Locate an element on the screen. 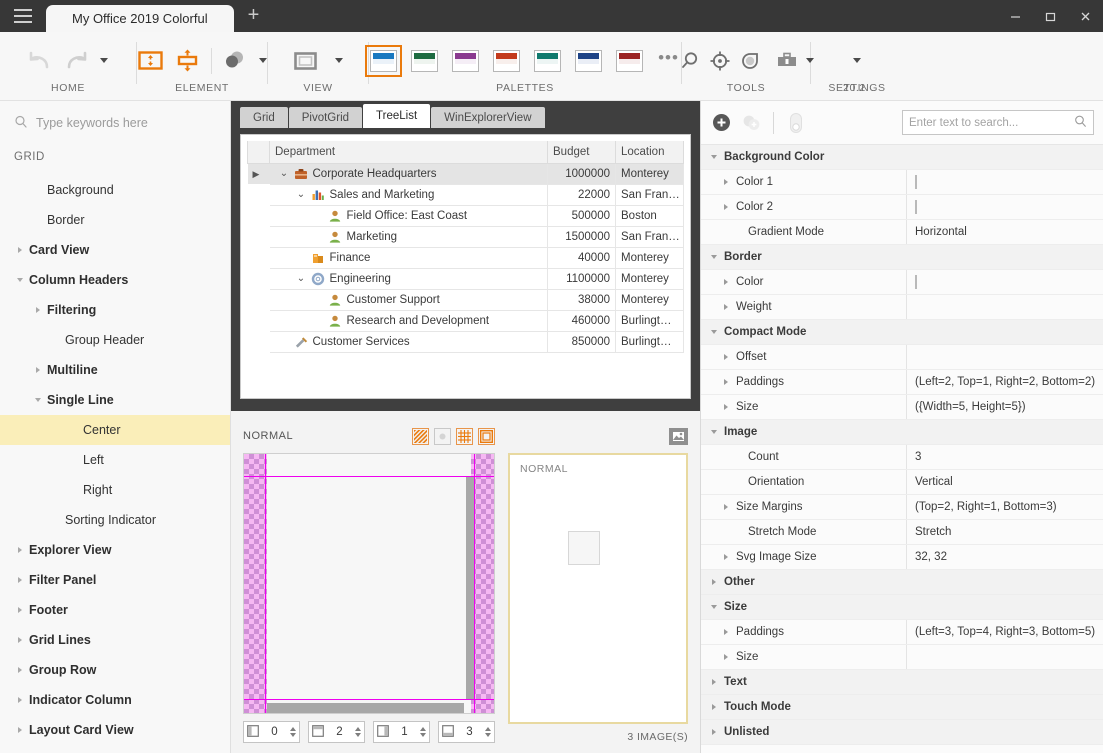 Image resolution: width=1103 pixels, height=753 pixels. palette-swatch-teal is located at coordinates (547, 61).